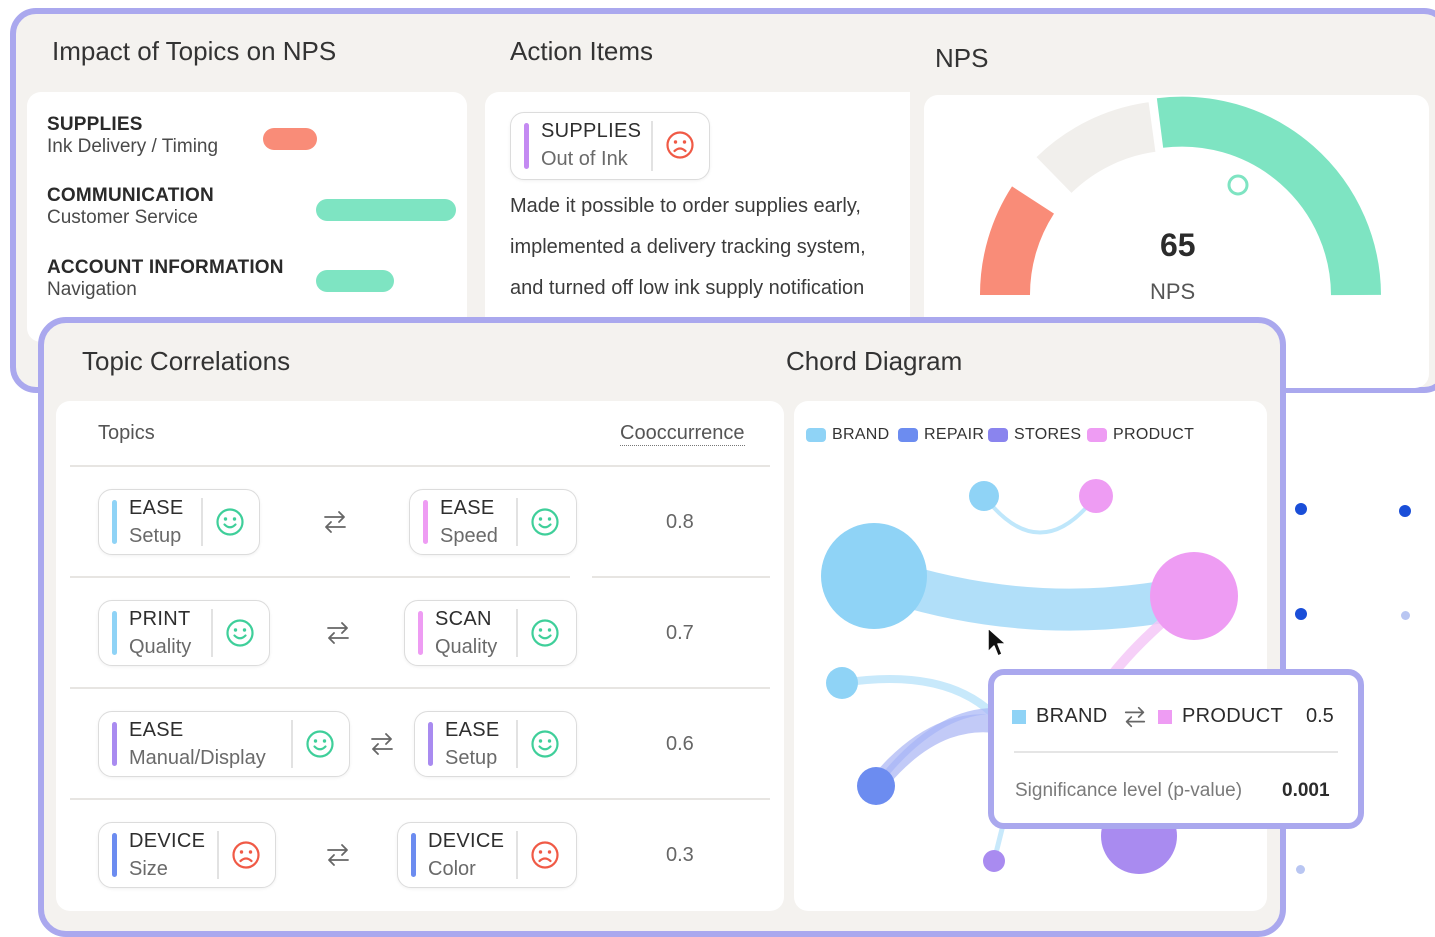 The height and width of the screenshot is (937, 1435). What do you see at coordinates (133, 146) in the screenshot?
I see `impact-subtopic: Ink Delivery / Timing` at bounding box center [133, 146].